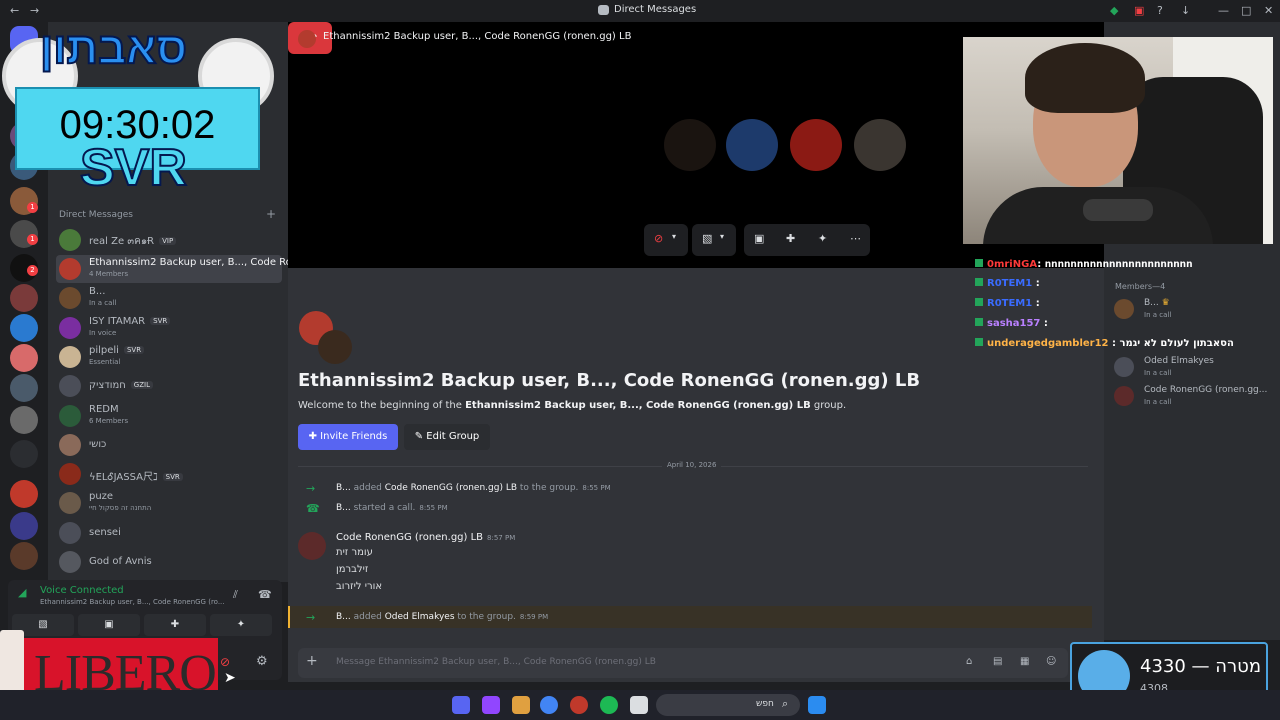 The width and height of the screenshot is (1280, 720). Describe the element at coordinates (382, 405) in the screenshot. I see `welcome-prefix: Welcome to the beginning of the` at that location.